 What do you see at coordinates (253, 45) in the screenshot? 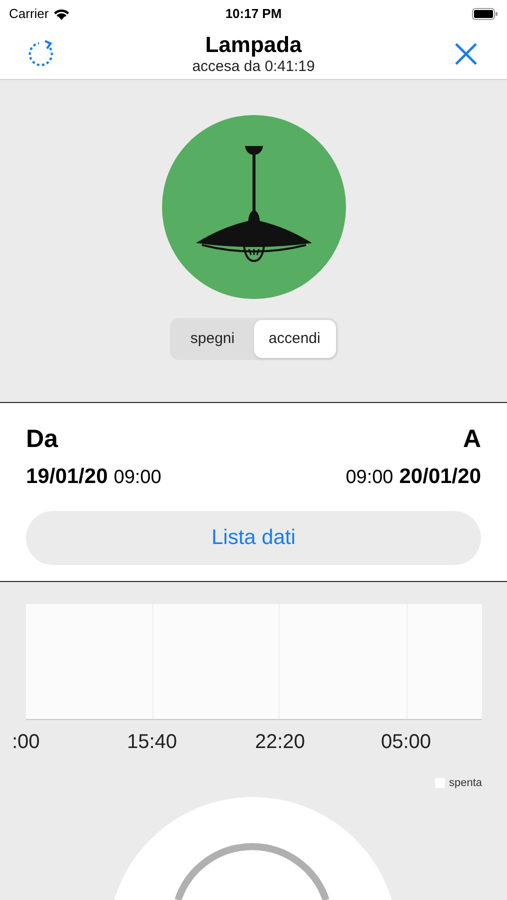
I see `nav-title: Lampada` at bounding box center [253, 45].